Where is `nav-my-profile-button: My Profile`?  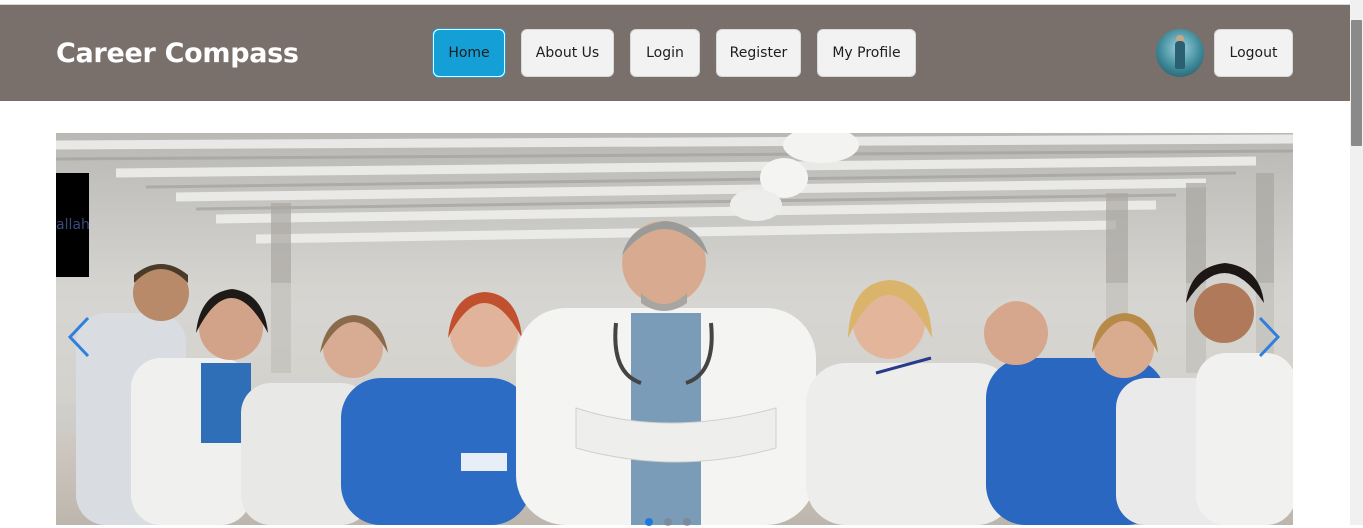 nav-my-profile-button: My Profile is located at coordinates (866, 53).